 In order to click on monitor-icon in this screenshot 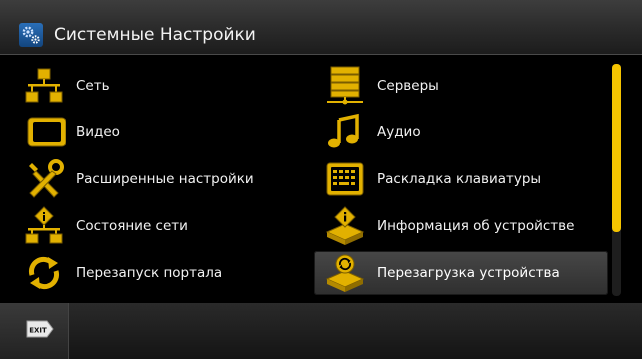, I will do `click(44, 132)`.